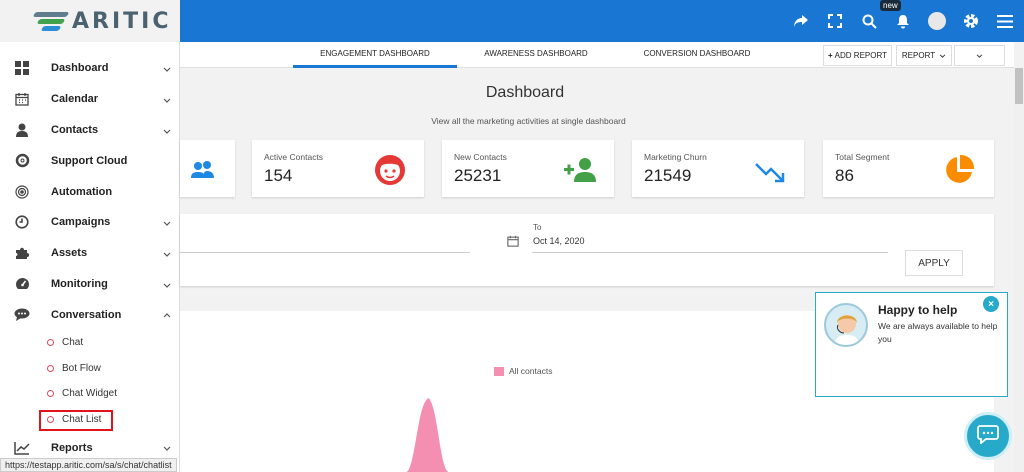 The image size is (1024, 472). Describe the element at coordinates (525, 92) in the screenshot. I see `page-title: Dashboard` at that location.